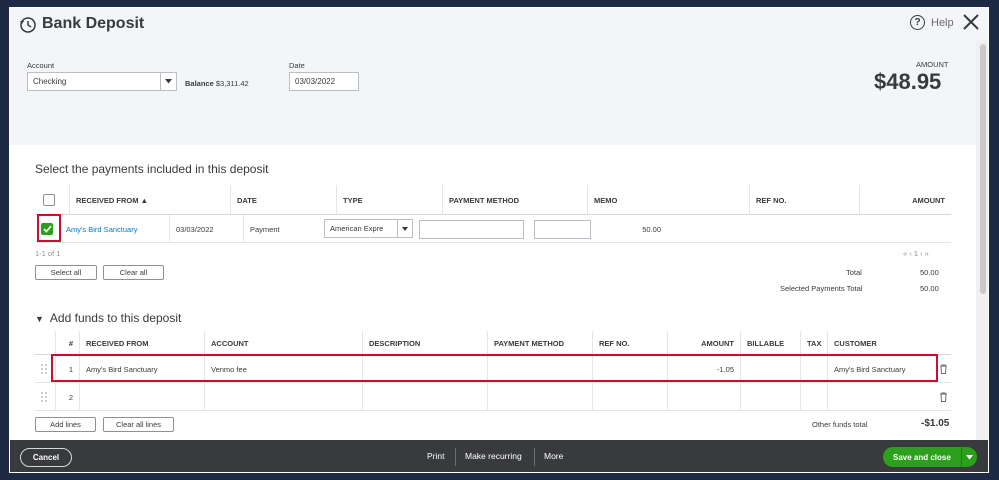 The image size is (999, 480). Describe the element at coordinates (813, 343) in the screenshot. I see `col-tax: TAX` at that location.